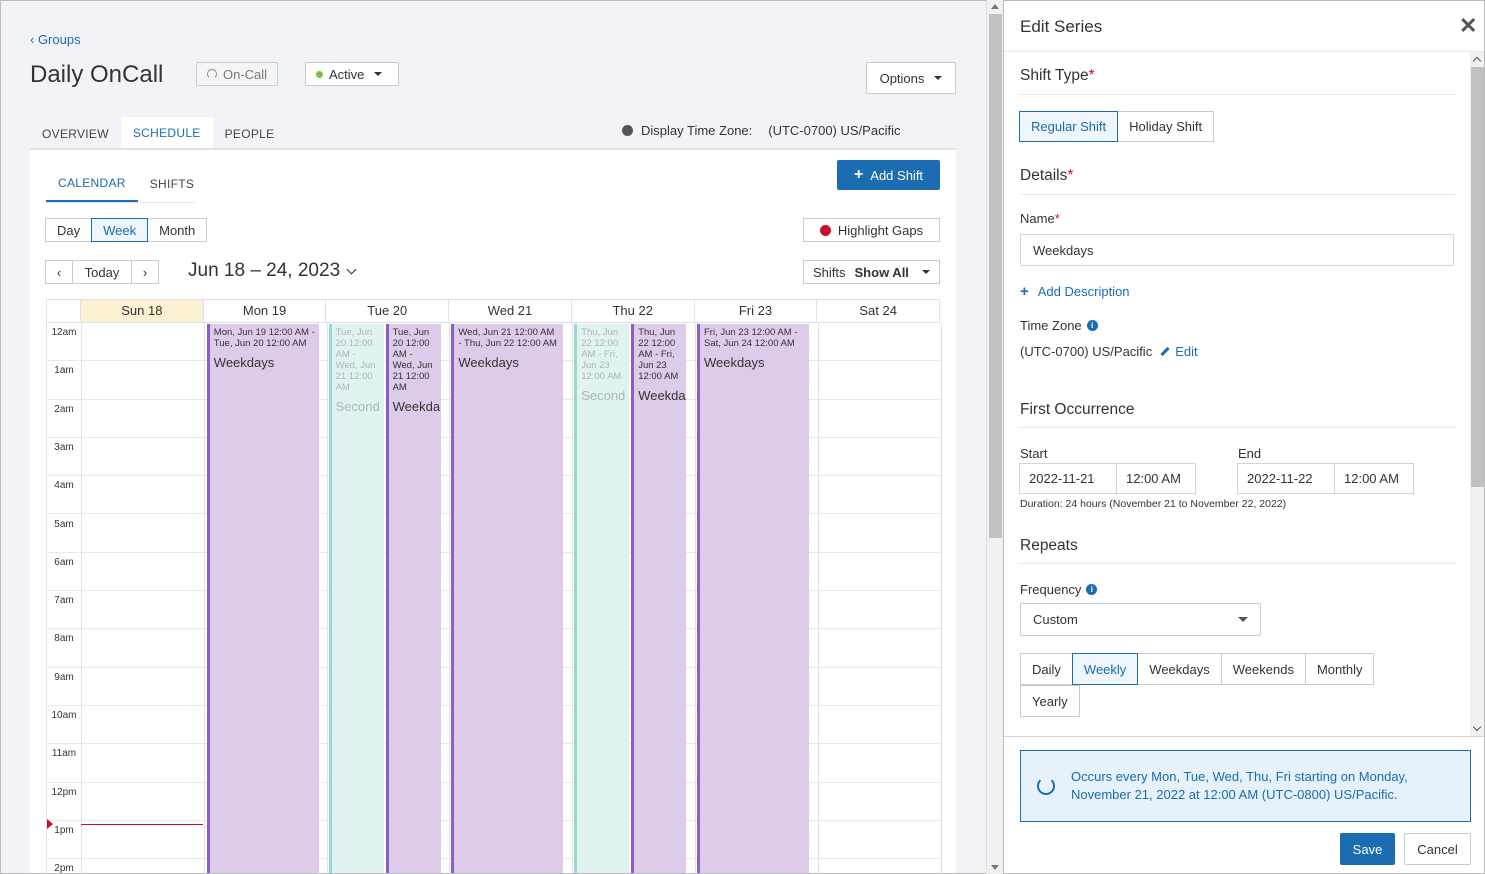 This screenshot has height=874, width=1485. What do you see at coordinates (888, 175) in the screenshot?
I see `add-shift-button: + Add Shift` at bounding box center [888, 175].